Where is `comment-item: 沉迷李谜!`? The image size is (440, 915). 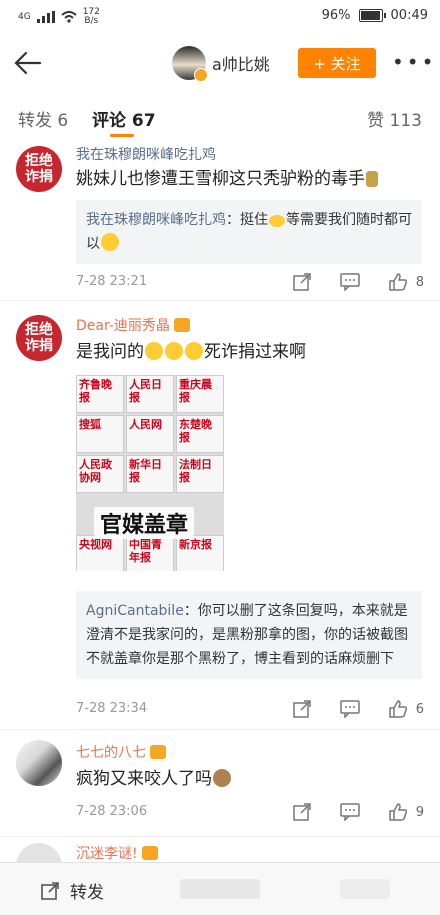
comment-item: 沉迷李谜! is located at coordinates (220, 849).